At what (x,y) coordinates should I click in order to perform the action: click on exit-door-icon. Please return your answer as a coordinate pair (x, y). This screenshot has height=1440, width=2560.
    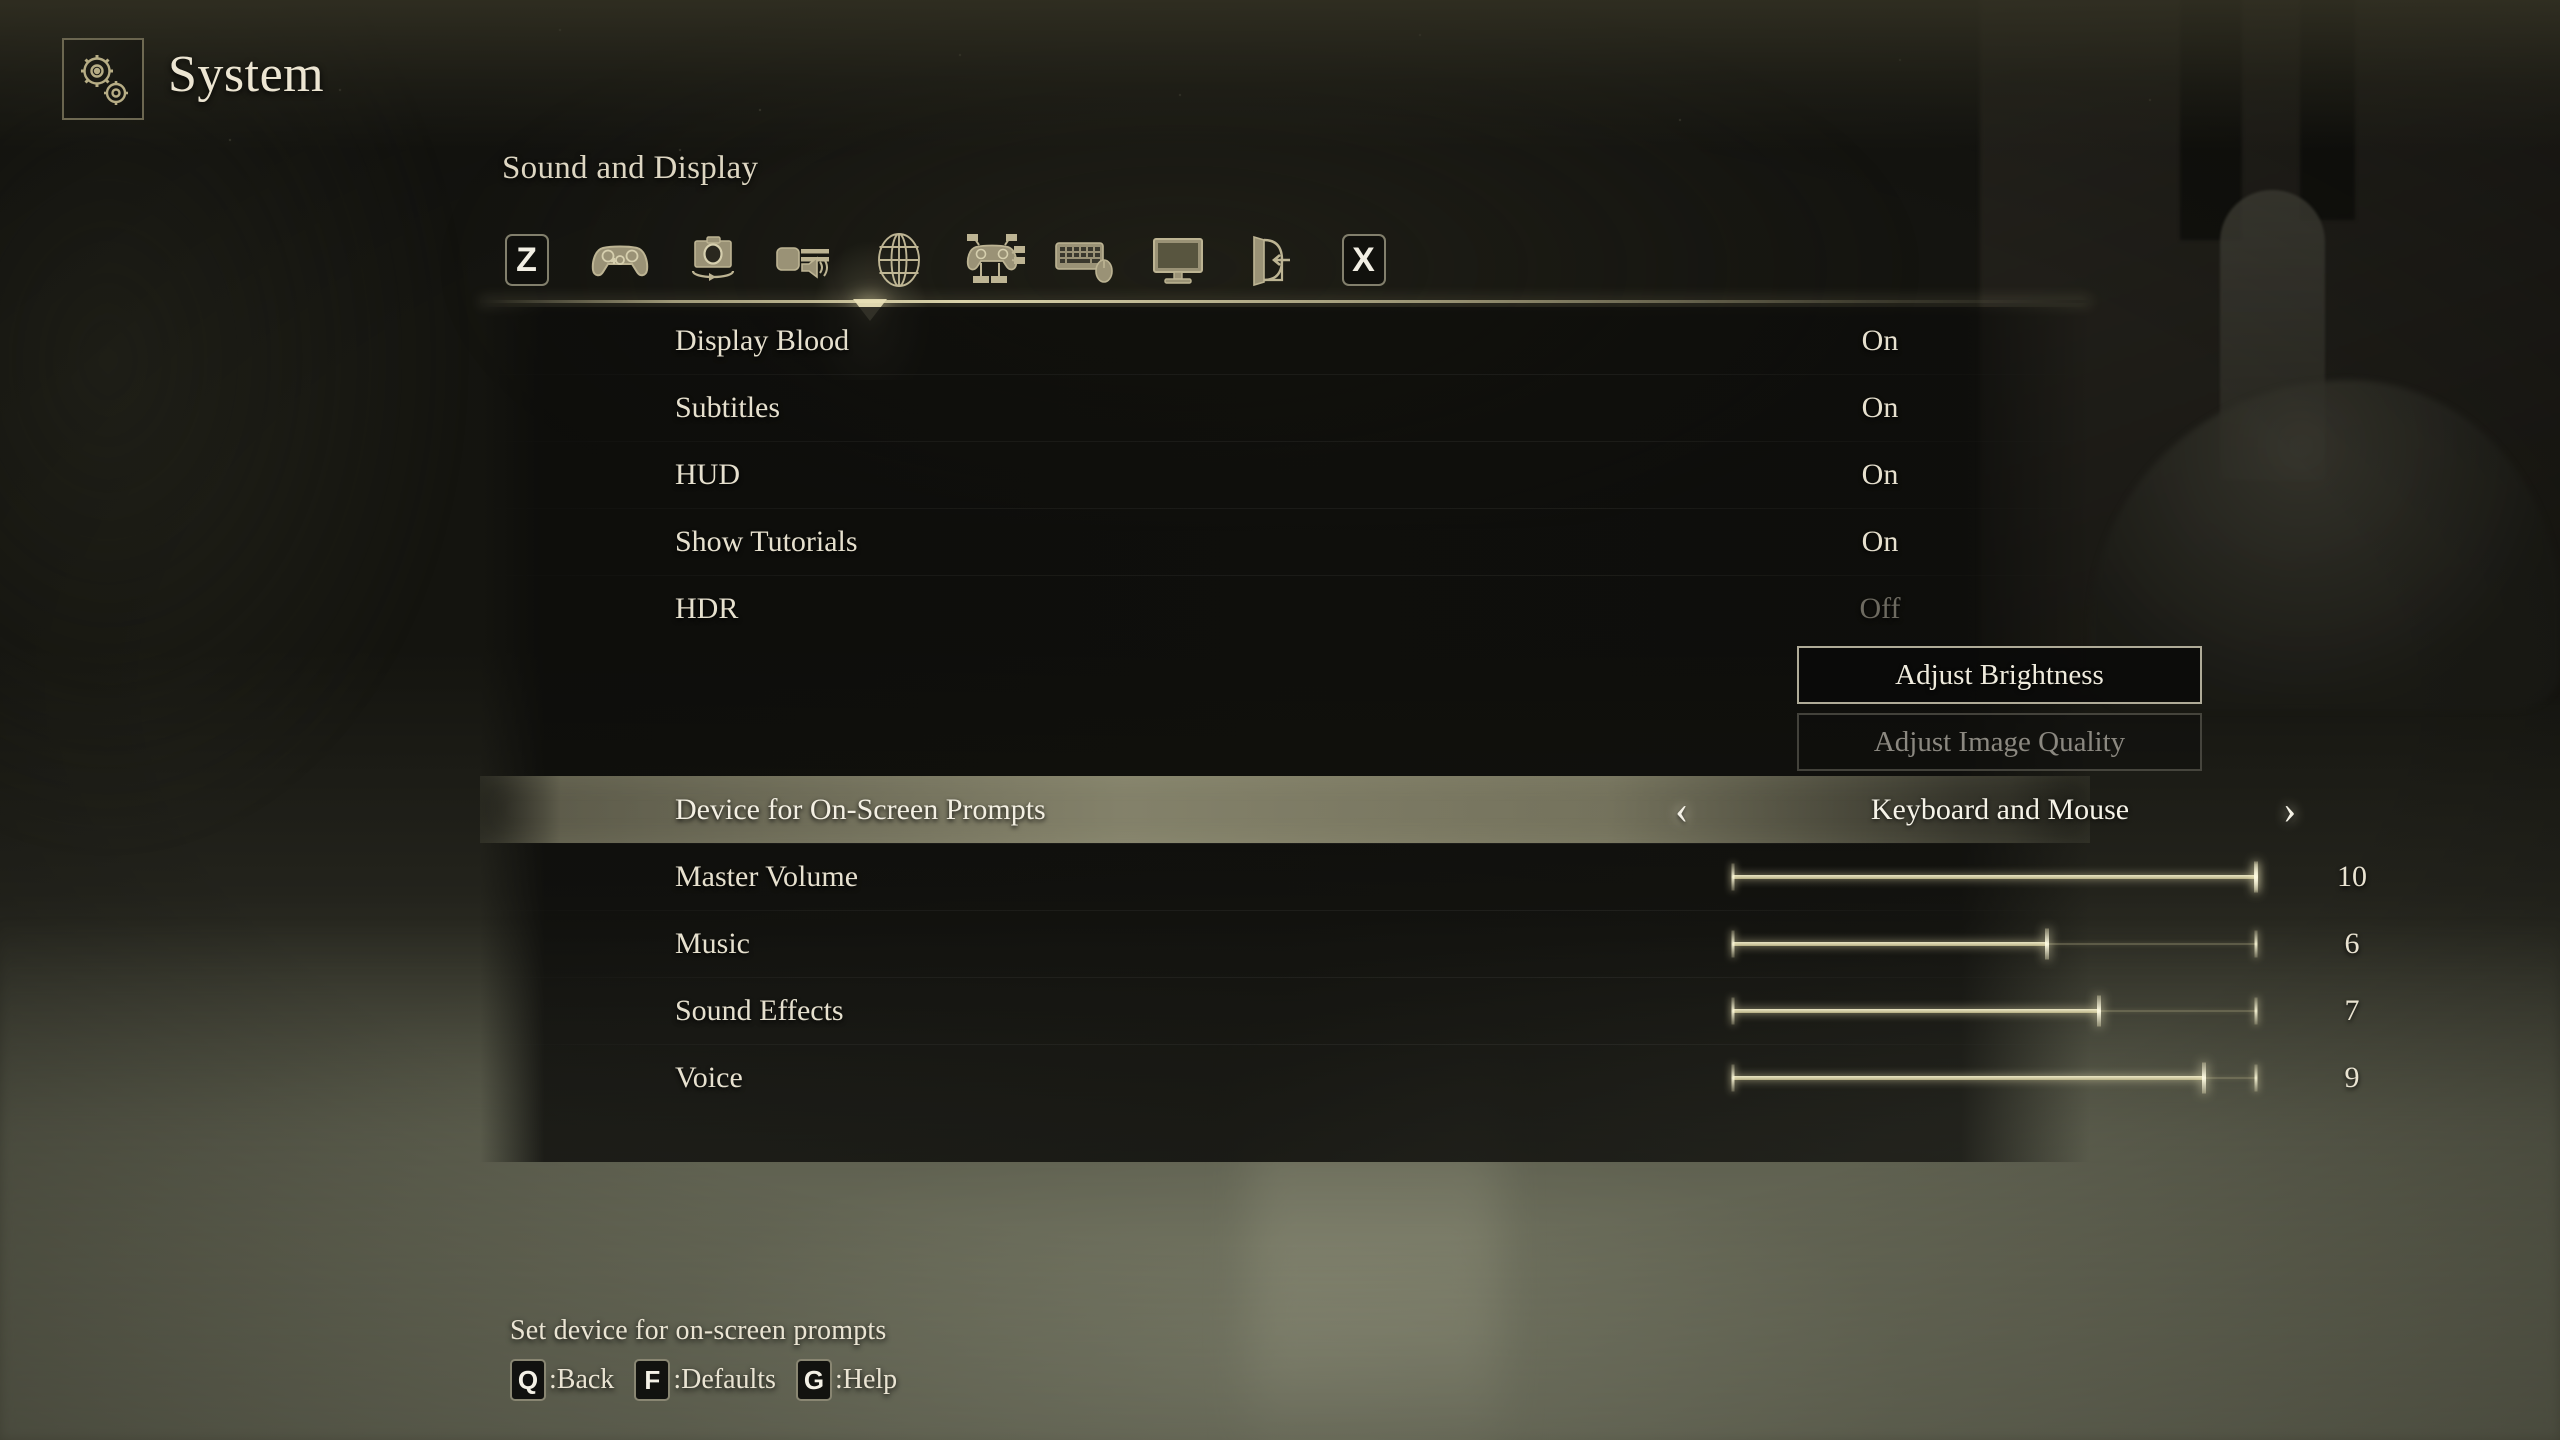
    Looking at the image, I should click on (1271, 260).